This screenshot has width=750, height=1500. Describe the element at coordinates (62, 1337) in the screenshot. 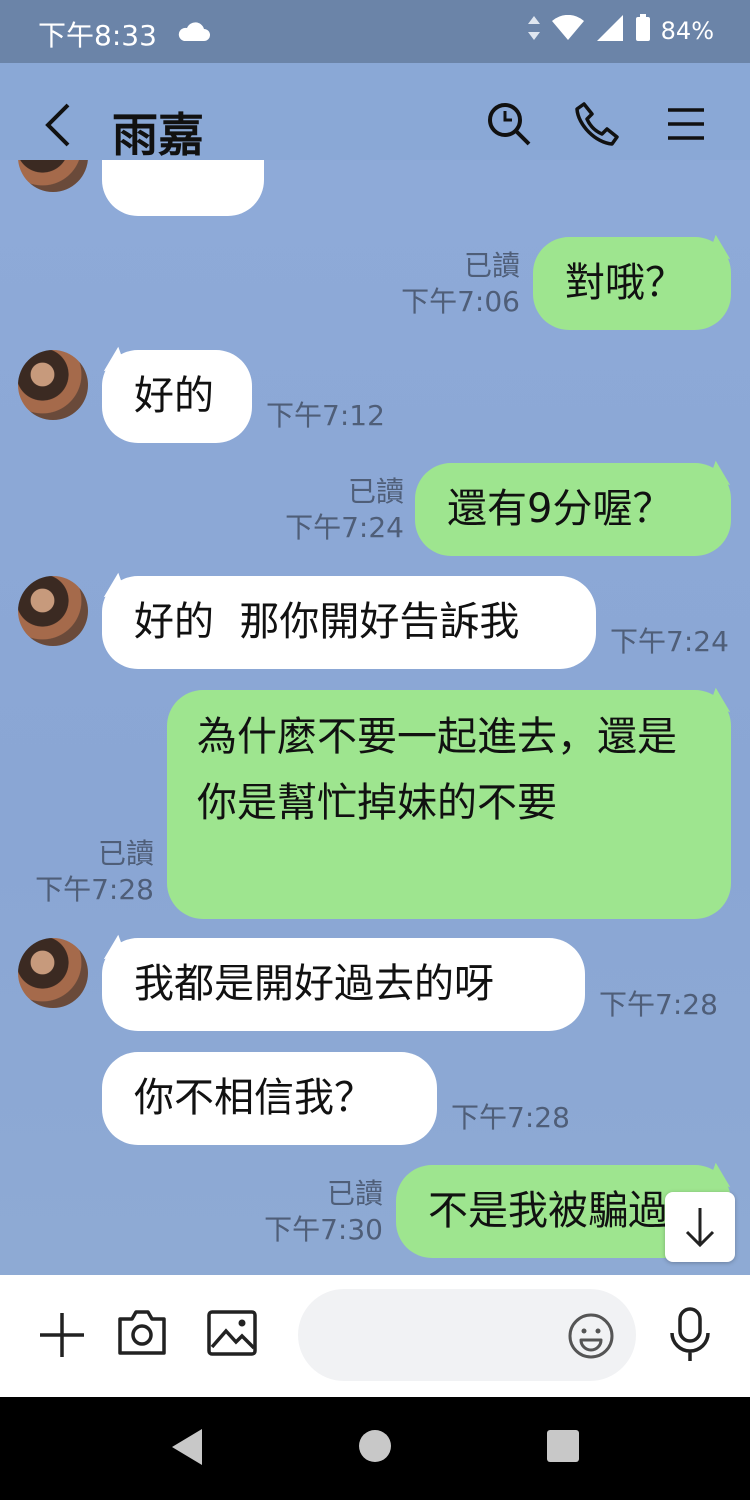

I see `plus-icon` at that location.